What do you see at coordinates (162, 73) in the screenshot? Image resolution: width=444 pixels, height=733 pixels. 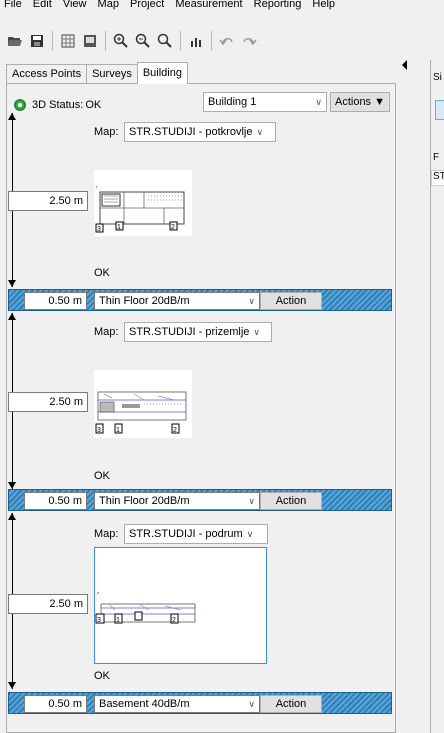 I see `tab-building: Building` at bounding box center [162, 73].